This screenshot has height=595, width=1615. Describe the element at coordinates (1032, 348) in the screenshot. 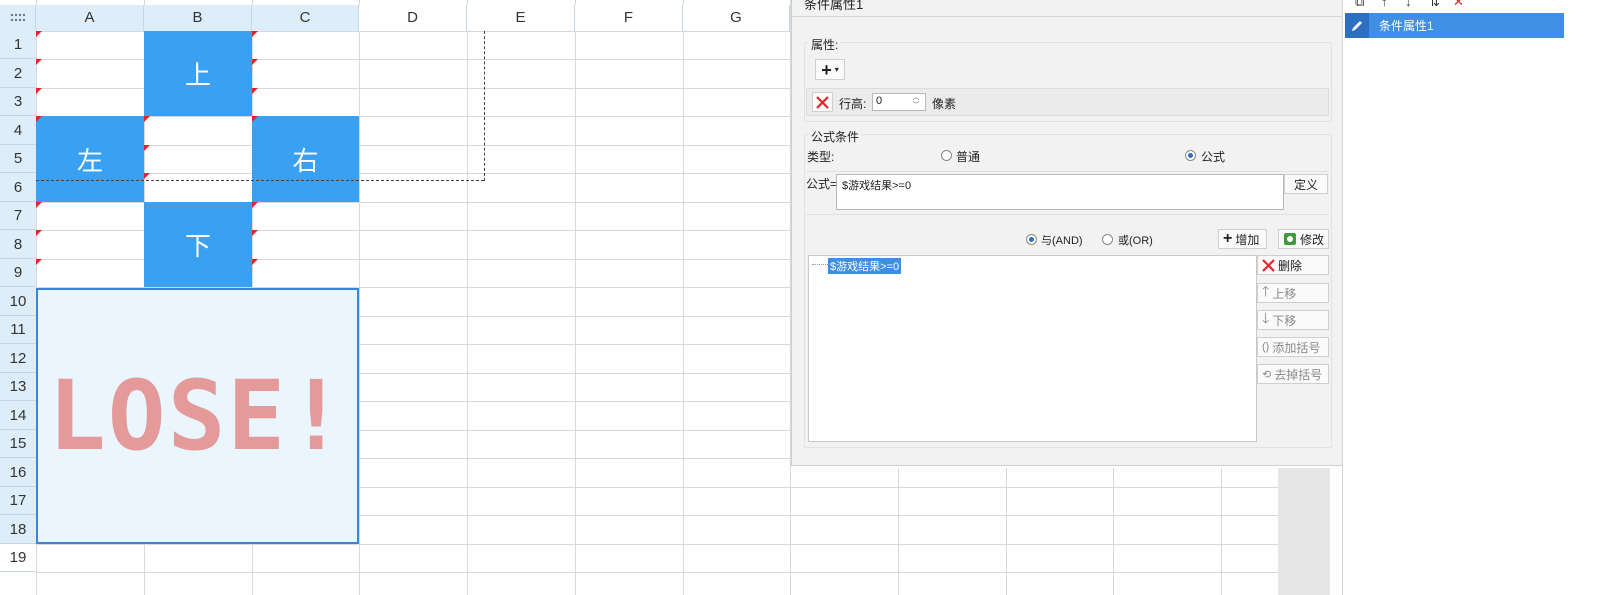

I see `condition-list: $游戏结果>=0` at that location.